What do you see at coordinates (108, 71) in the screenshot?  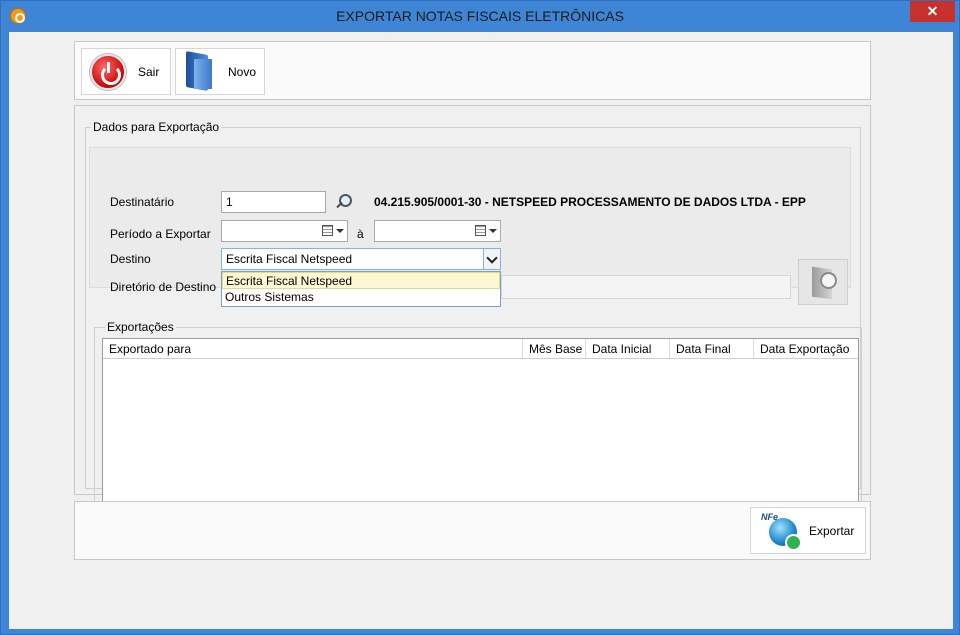 I see `power-icon` at bounding box center [108, 71].